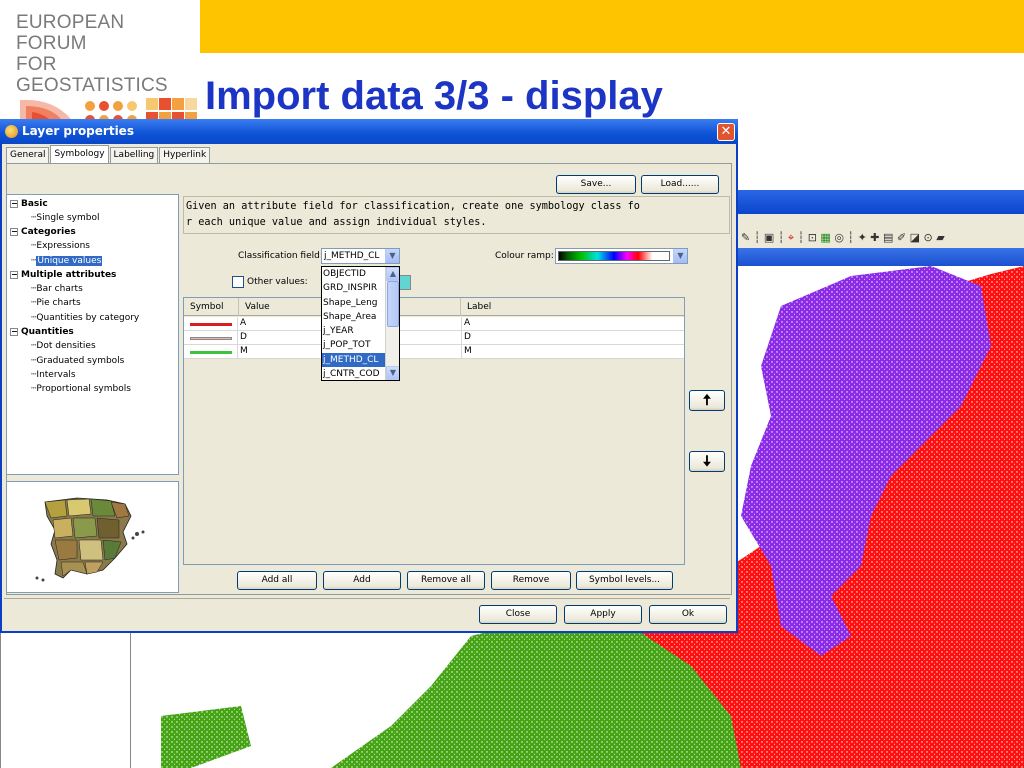 The width and height of the screenshot is (1024, 768). Describe the element at coordinates (862, 237) in the screenshot. I see `measure-icon: ✦` at that location.